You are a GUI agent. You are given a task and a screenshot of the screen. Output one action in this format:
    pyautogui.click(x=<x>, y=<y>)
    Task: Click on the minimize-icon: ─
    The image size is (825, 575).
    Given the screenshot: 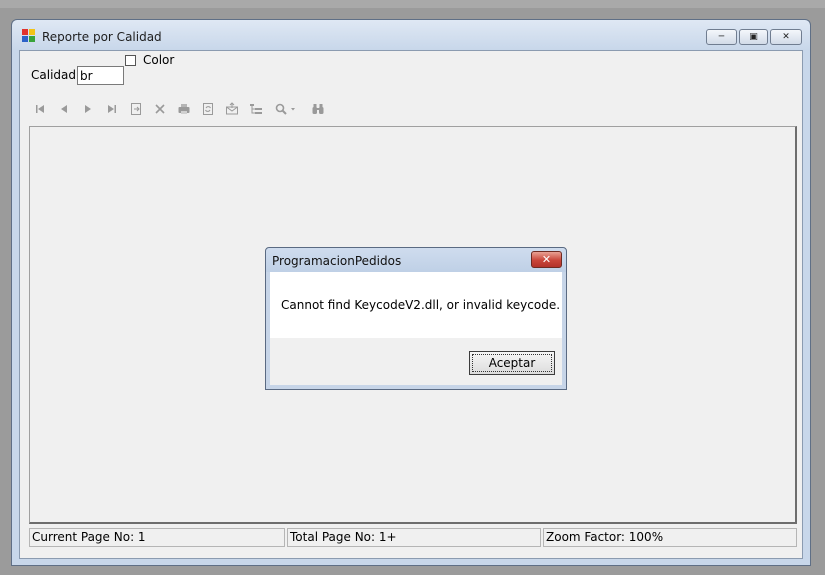 What is the action you would take?
    pyautogui.click(x=721, y=37)
    